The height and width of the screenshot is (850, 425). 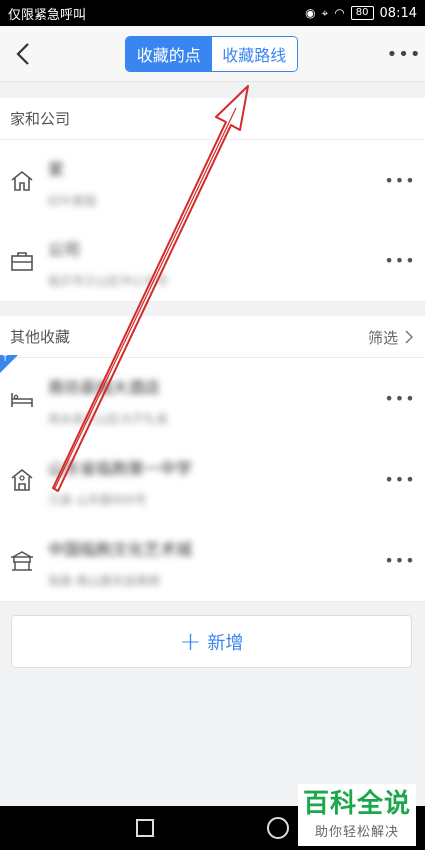 I want to click on status-bar: 仅限紧急呼叫 ◉ ⌖ ◠ 80 08:14, so click(x=212, y=13).